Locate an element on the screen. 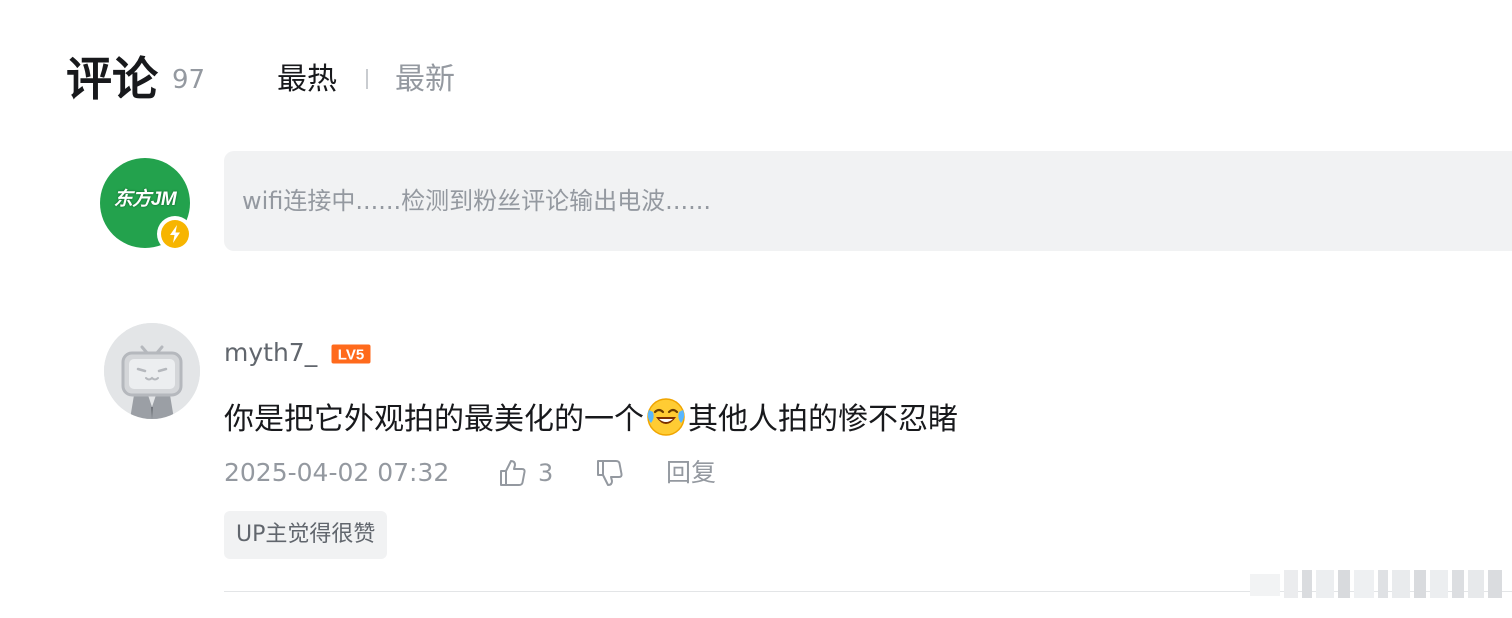 The image size is (1512, 618). sort-divider is located at coordinates (367, 79).